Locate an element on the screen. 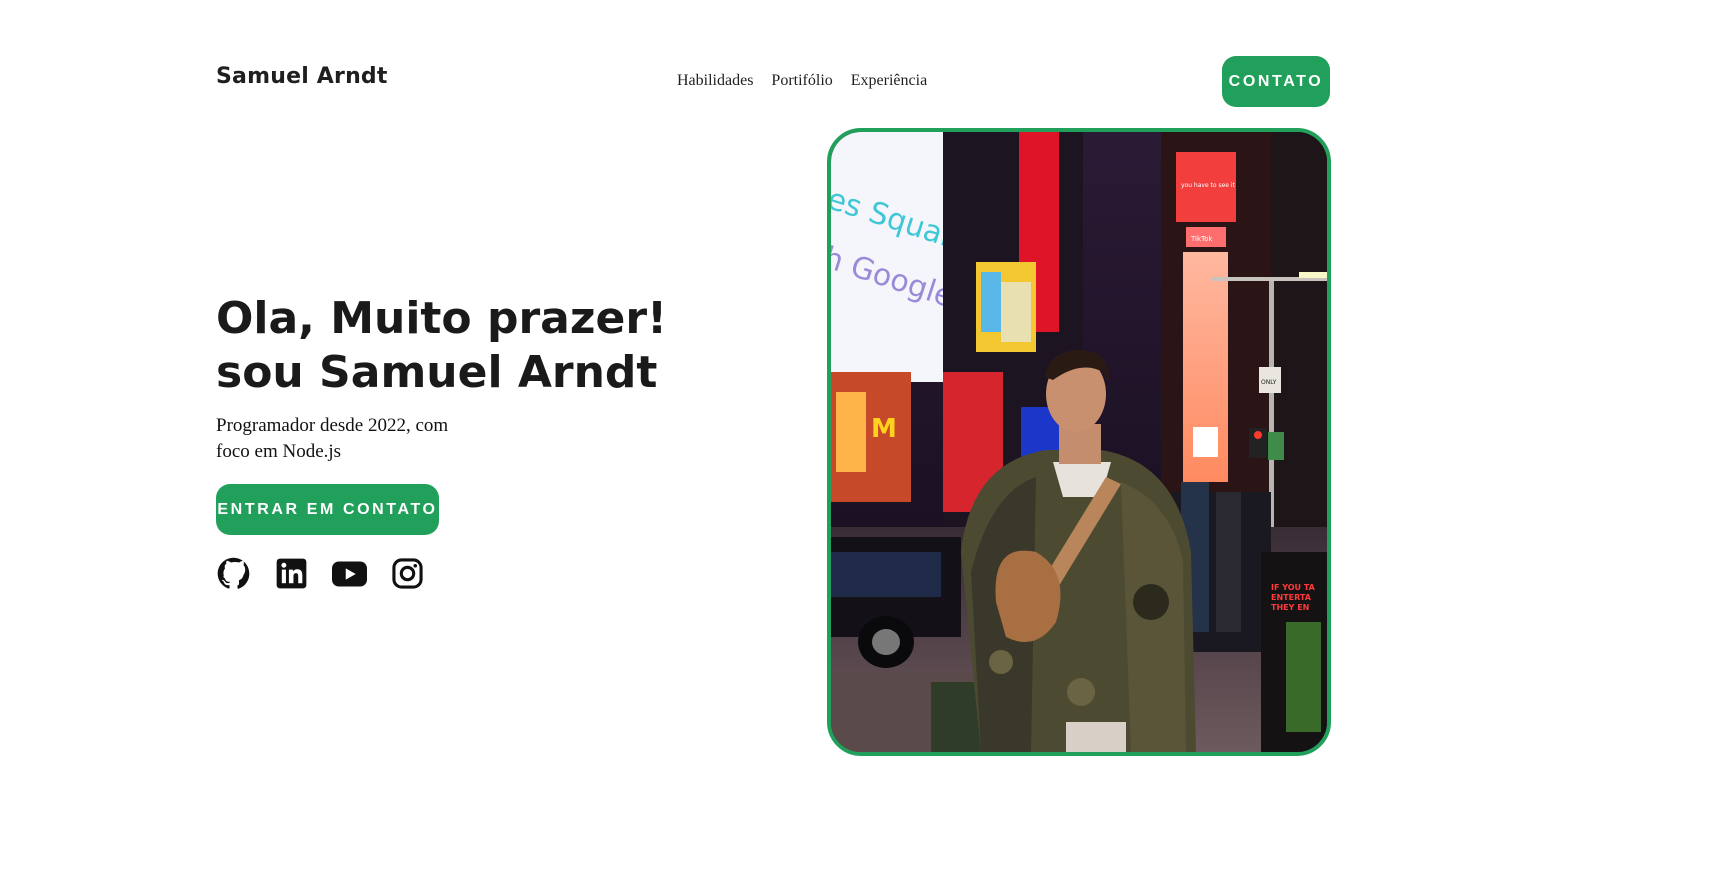 This screenshot has width=1711, height=869. github-icon is located at coordinates (233, 573).